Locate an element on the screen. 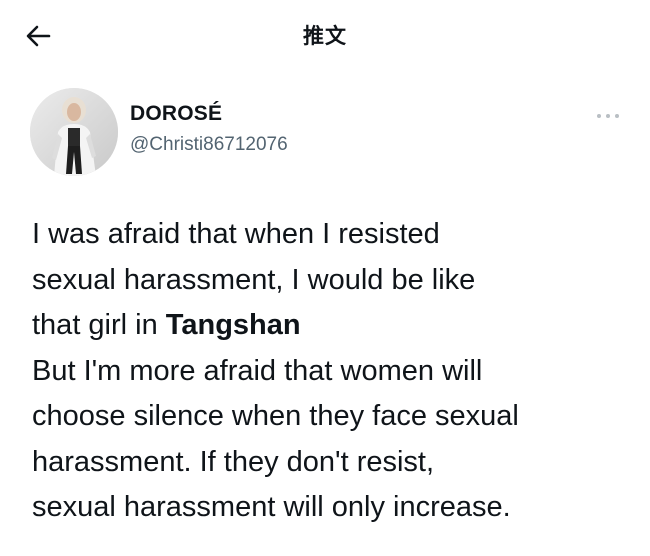  tweet-line: choose silence when they face sexual is located at coordinates (275, 416).